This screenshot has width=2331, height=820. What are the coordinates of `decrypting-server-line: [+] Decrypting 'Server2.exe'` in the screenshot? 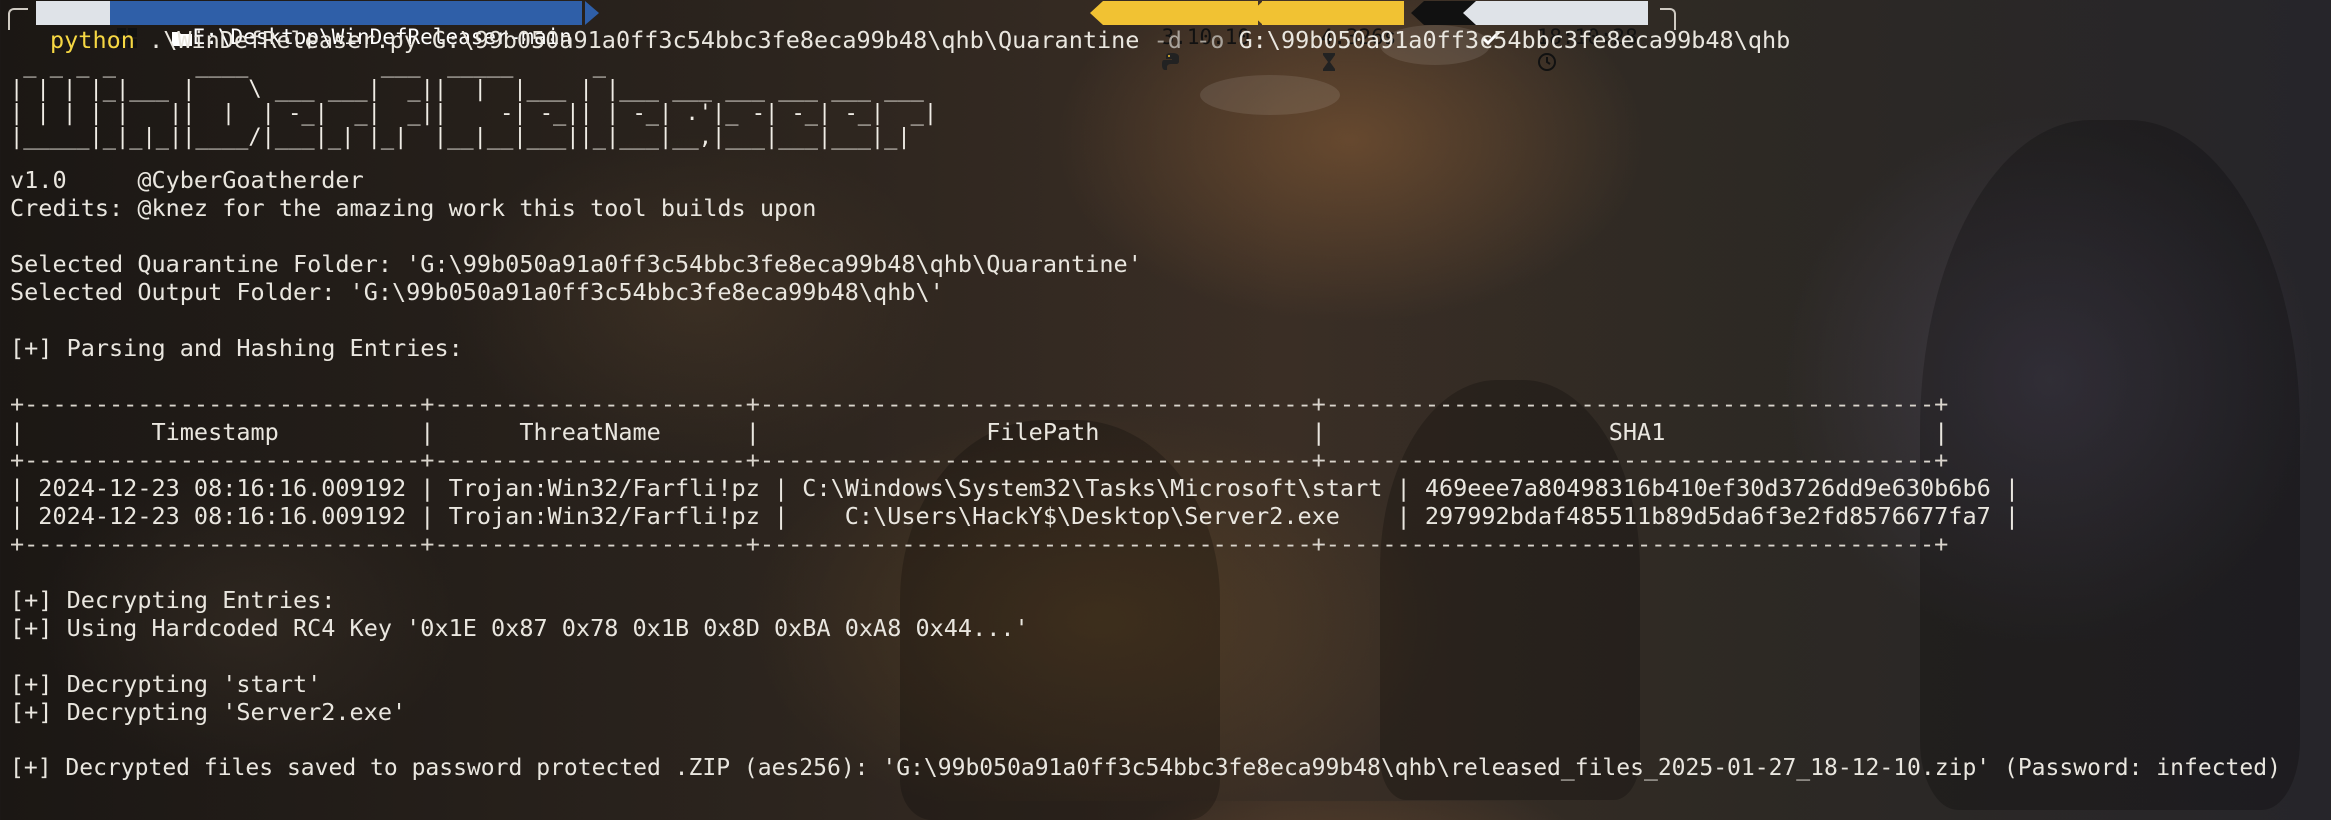 It's located at (208, 712).